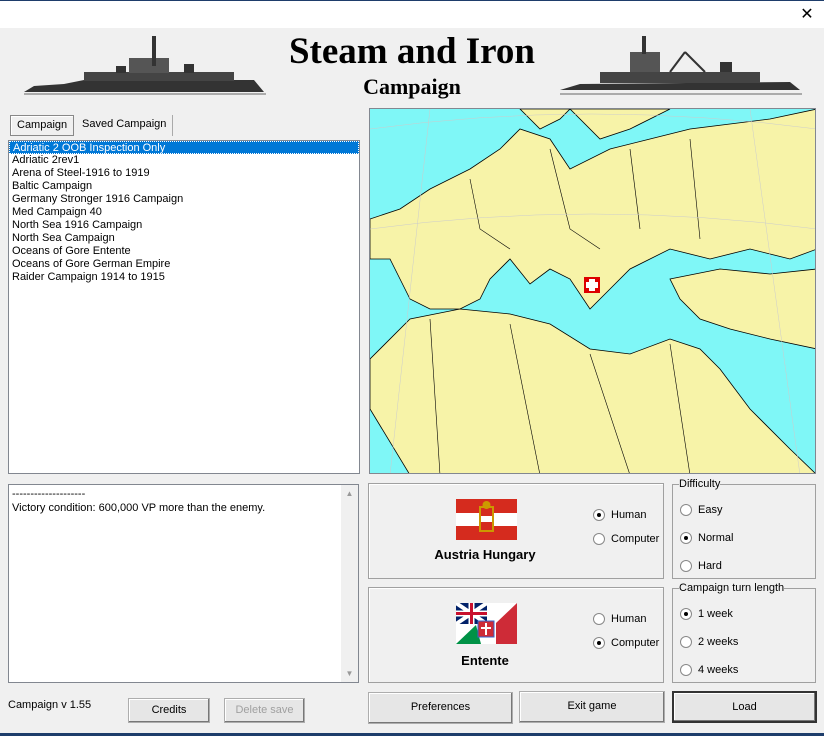 This screenshot has height=736, width=824. Describe the element at coordinates (349, 583) in the screenshot. I see `description-scrollbar: ▲ ▼` at that location.